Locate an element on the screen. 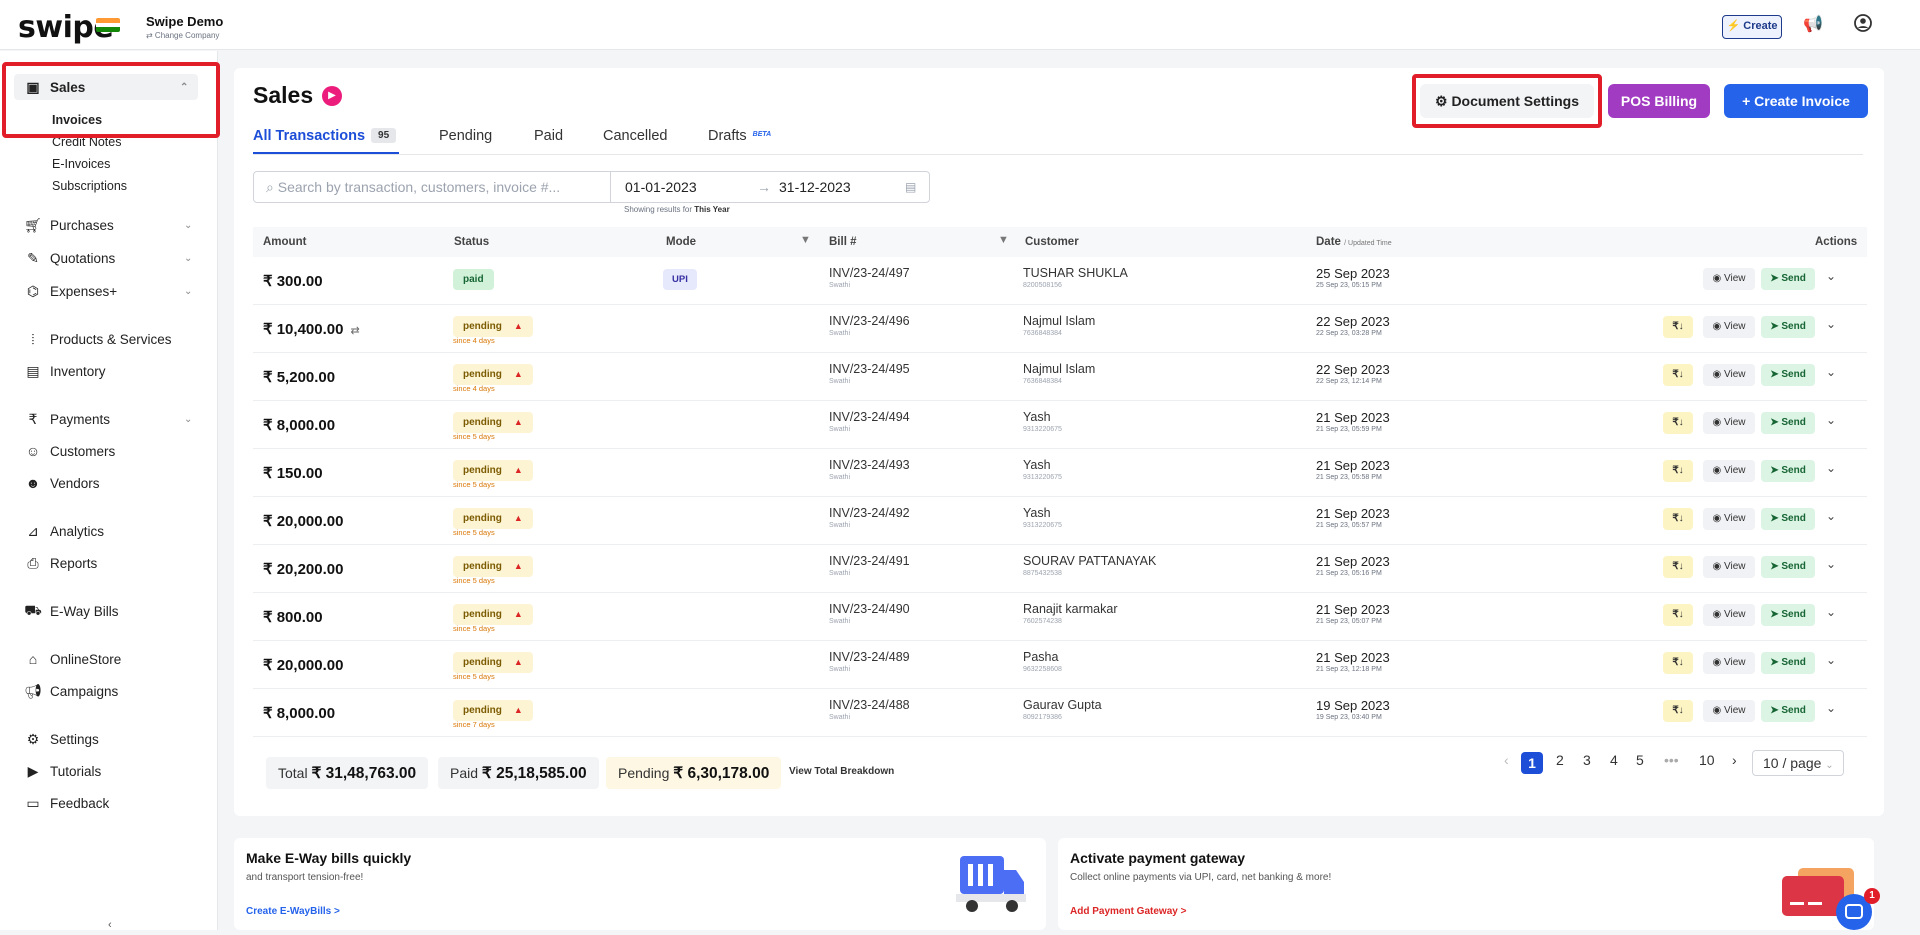 This screenshot has width=1920, height=935. start-date: 01-01-2023 is located at coordinates (661, 187).